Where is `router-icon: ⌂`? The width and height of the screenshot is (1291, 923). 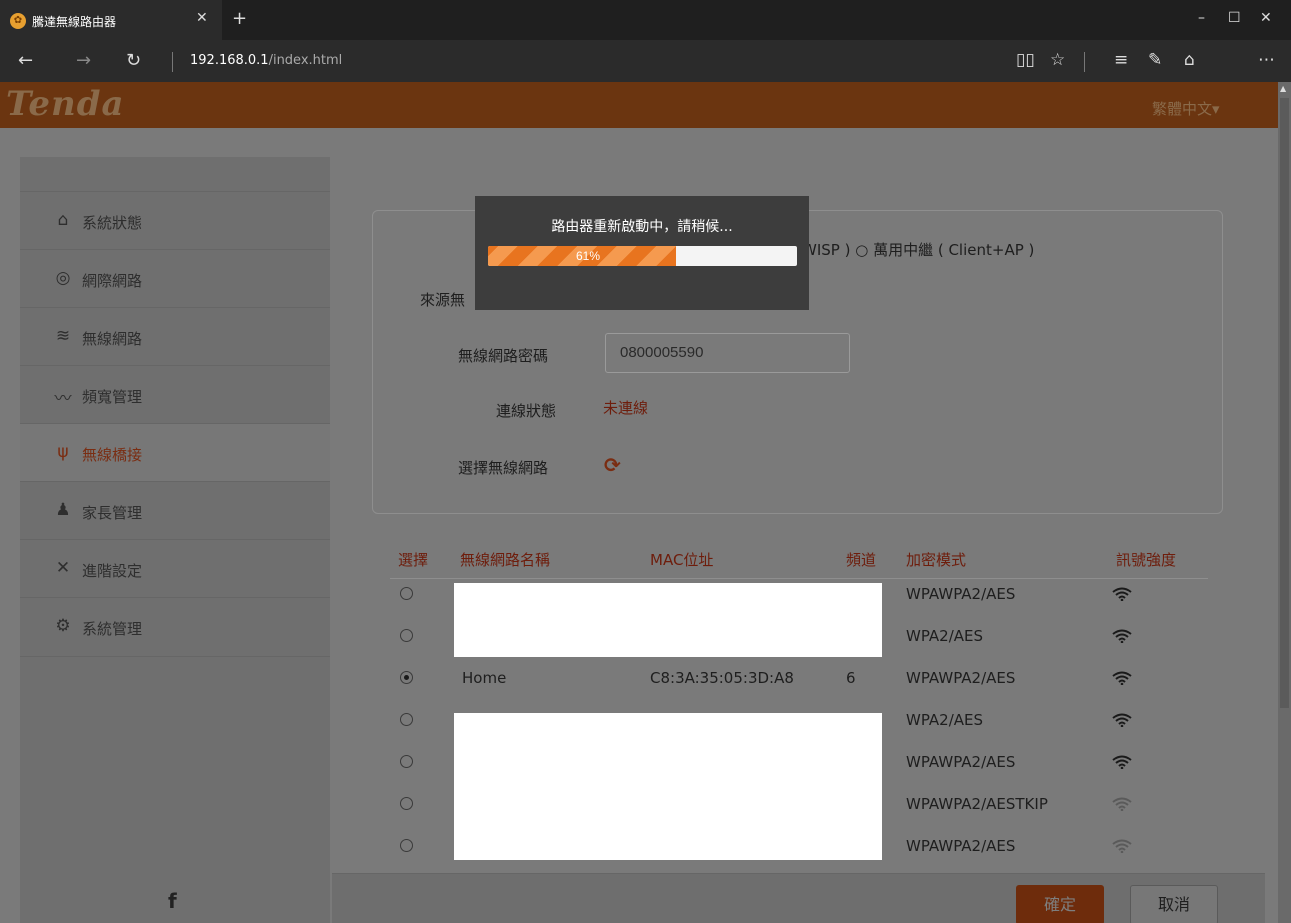 router-icon: ⌂ is located at coordinates (63, 220).